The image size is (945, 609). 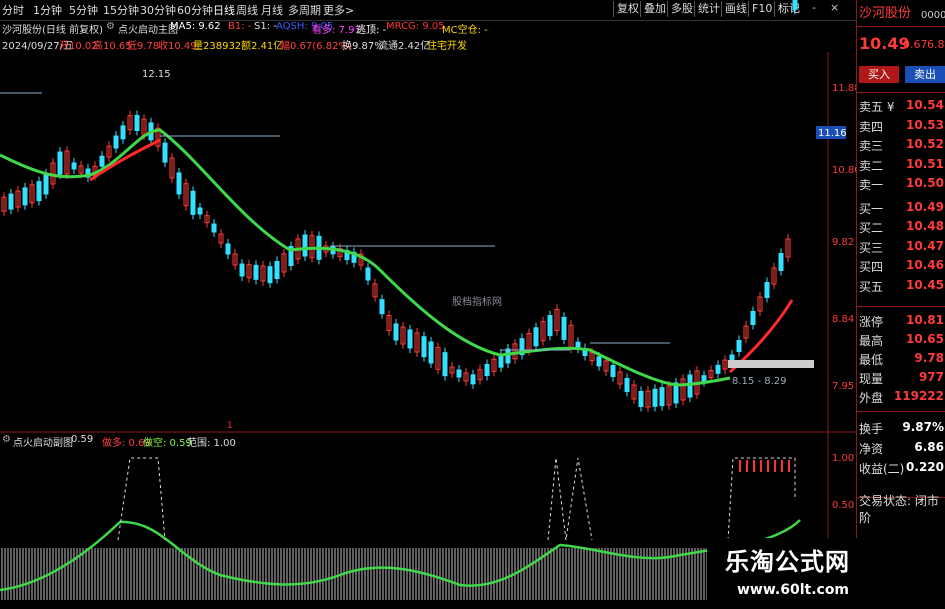 I want to click on watermark-url: www.60lt.com, so click(x=793, y=590).